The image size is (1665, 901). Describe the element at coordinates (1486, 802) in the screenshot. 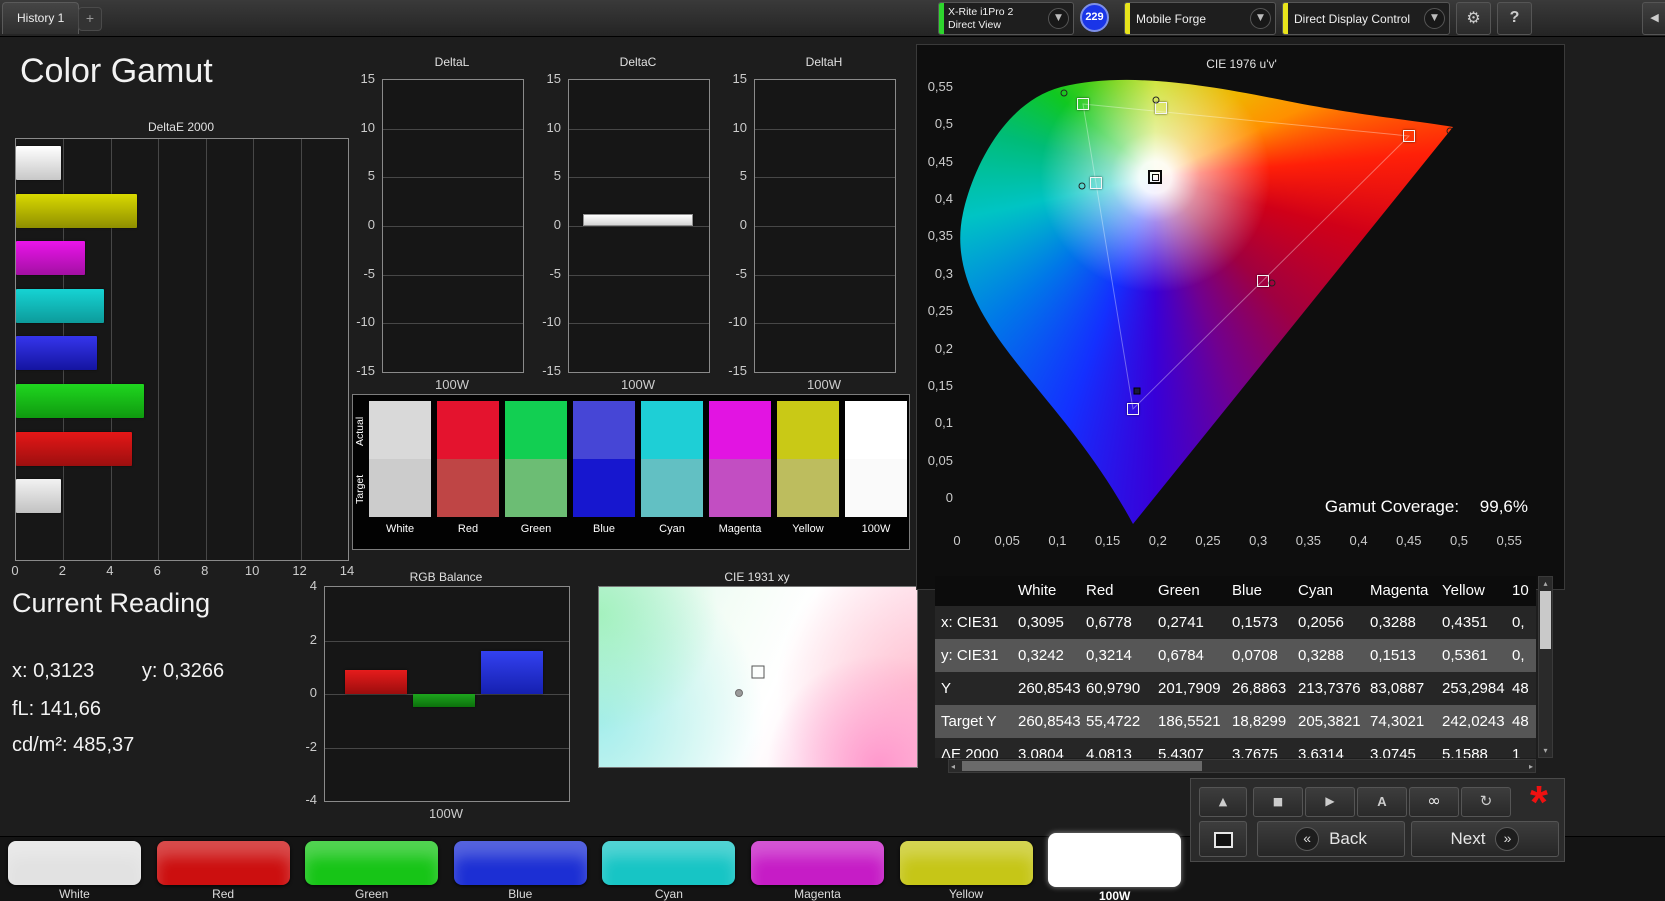

I see `refresh-button: ↻` at that location.